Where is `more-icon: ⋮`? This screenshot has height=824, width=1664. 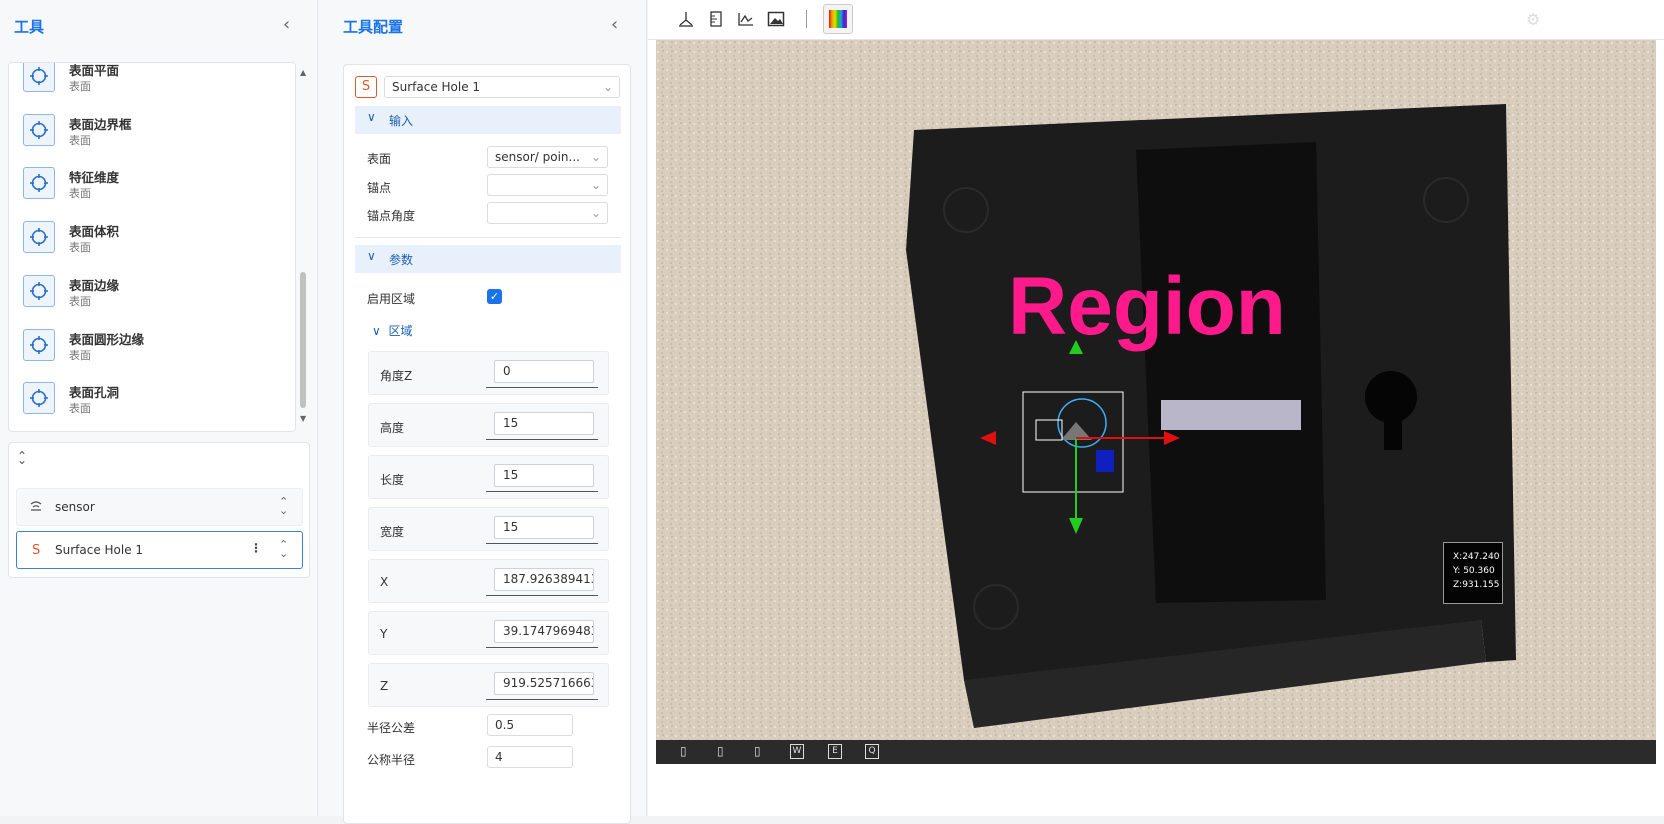 more-icon: ⋮ is located at coordinates (256, 548).